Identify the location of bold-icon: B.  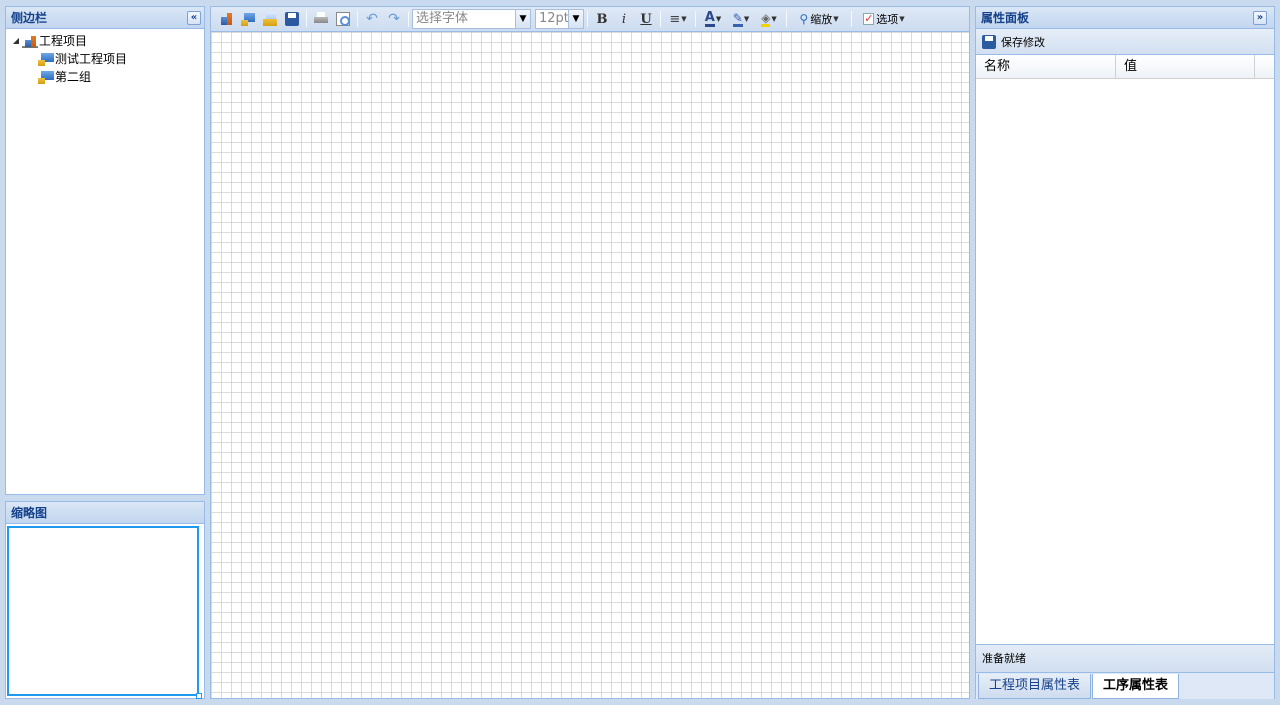
(602, 19).